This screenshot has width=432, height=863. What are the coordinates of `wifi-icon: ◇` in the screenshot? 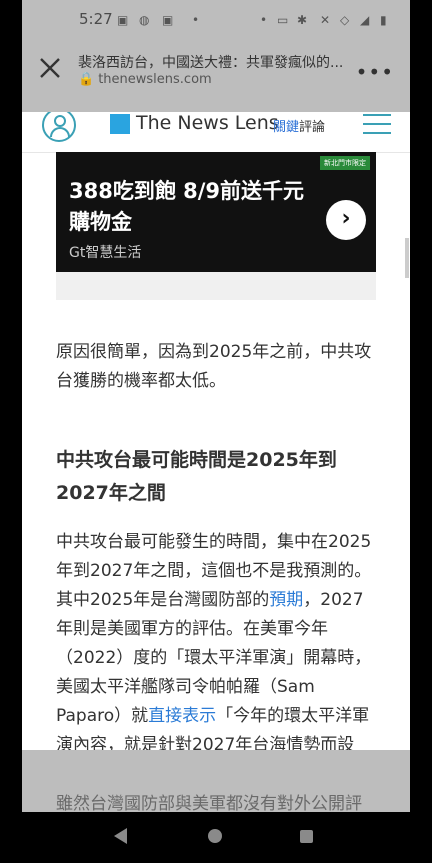 It's located at (345, 20).